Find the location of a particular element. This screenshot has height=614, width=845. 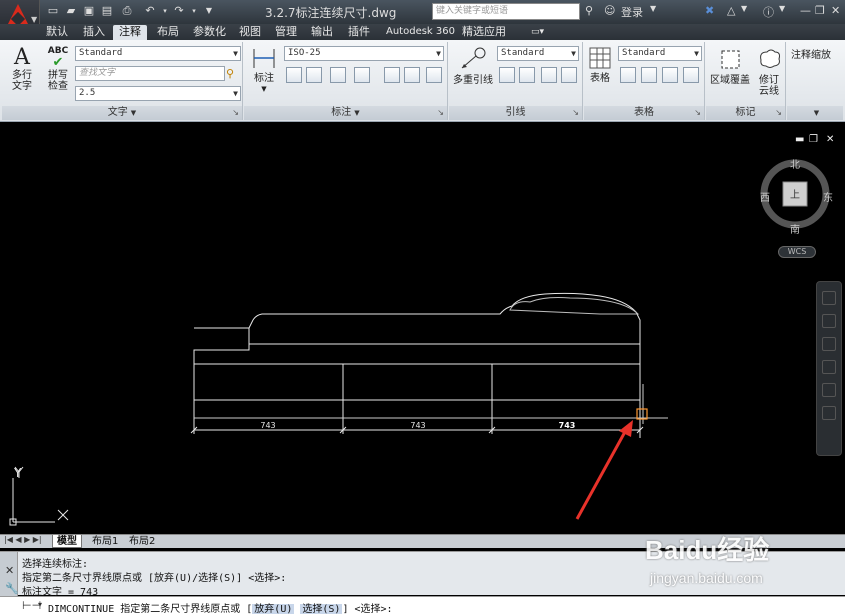

tab-default: 默认 is located at coordinates (57, 32).